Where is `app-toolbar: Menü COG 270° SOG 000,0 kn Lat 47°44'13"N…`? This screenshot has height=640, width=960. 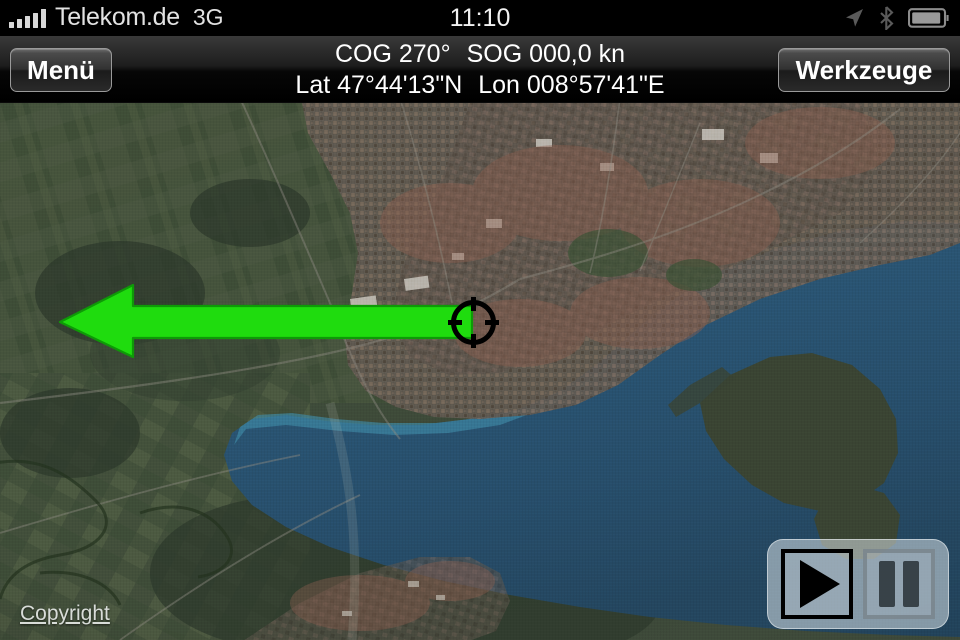
app-toolbar: Menü COG 270° SOG 000,0 kn Lat 47°44'13"N… is located at coordinates (480, 69).